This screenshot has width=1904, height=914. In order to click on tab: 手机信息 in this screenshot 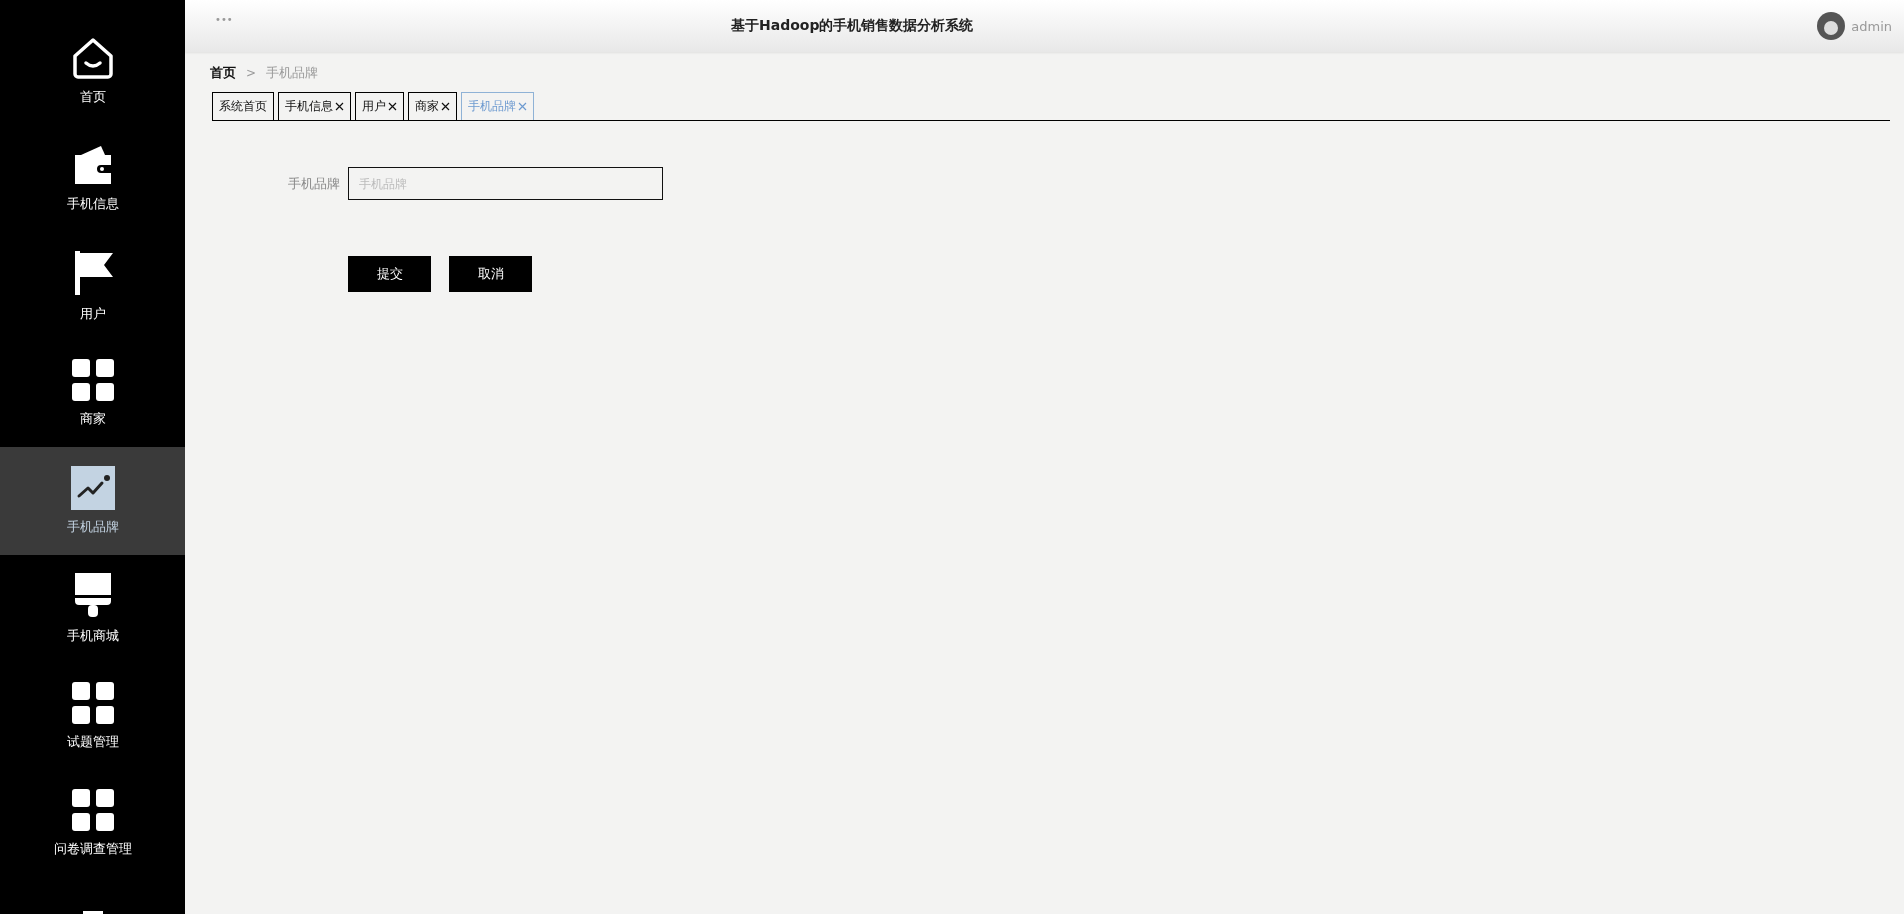, I will do `click(314, 106)`.